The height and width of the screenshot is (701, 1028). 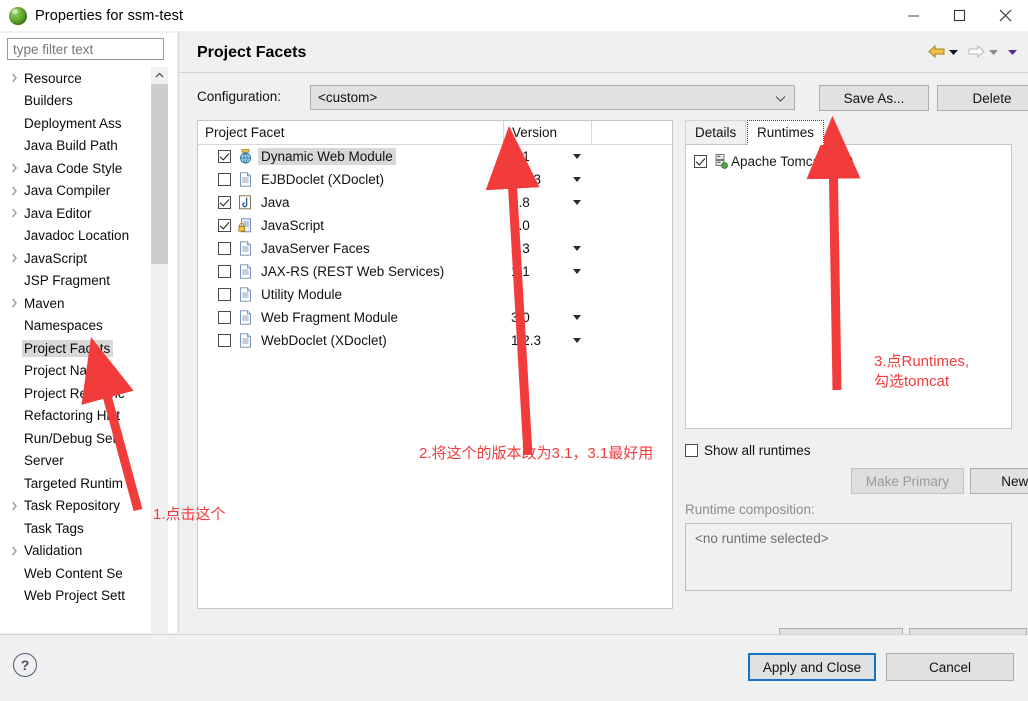 I want to click on sidebar-item-web-project-sett: Web Project Sett, so click(x=75, y=596).